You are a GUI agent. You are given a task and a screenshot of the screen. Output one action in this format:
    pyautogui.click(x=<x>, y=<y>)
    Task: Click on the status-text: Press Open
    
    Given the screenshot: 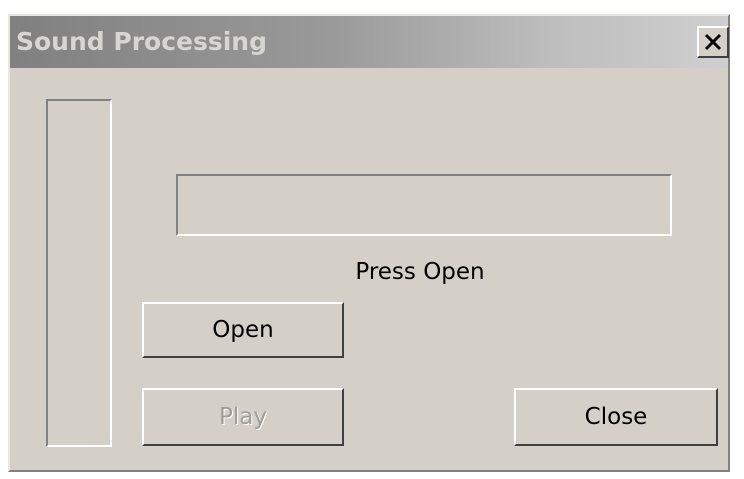 What is the action you would take?
    pyautogui.click(x=420, y=272)
    